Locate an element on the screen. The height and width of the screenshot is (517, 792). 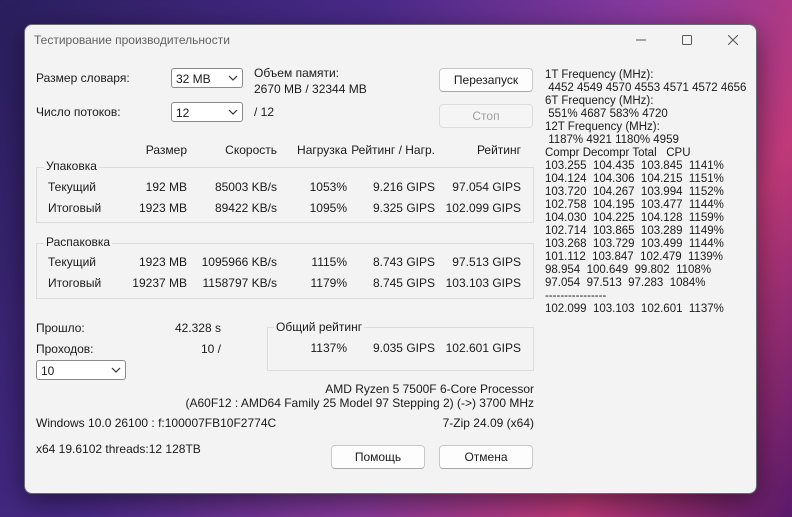
minimize-button is located at coordinates (641, 40).